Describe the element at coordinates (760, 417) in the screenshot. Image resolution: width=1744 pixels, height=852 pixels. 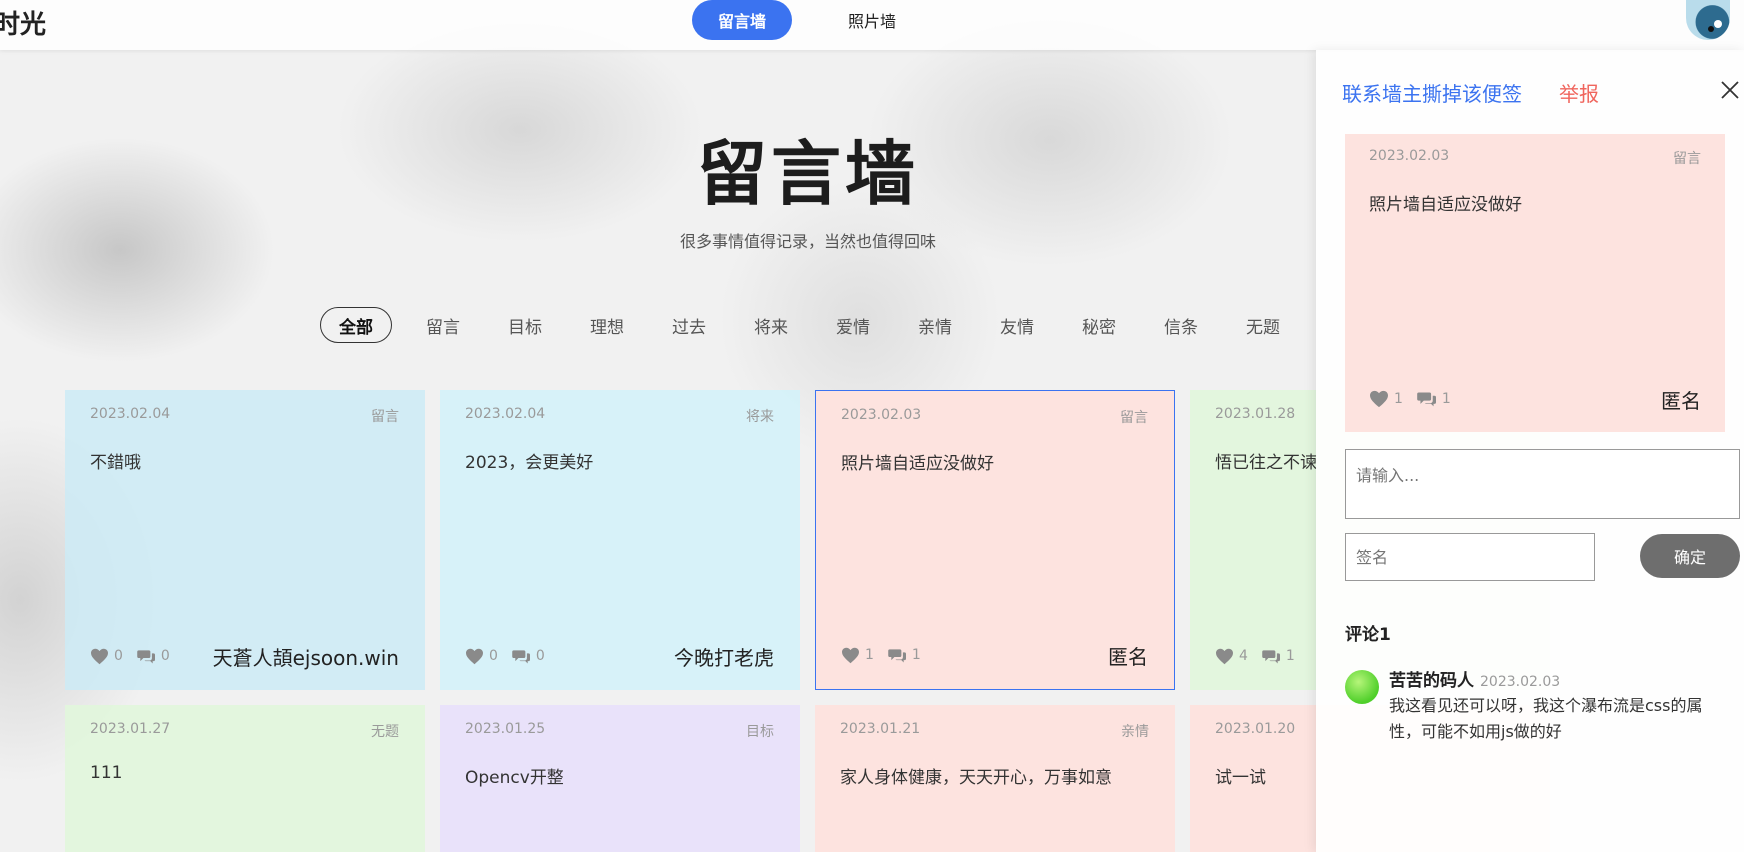
I see `note-category: 将来` at that location.